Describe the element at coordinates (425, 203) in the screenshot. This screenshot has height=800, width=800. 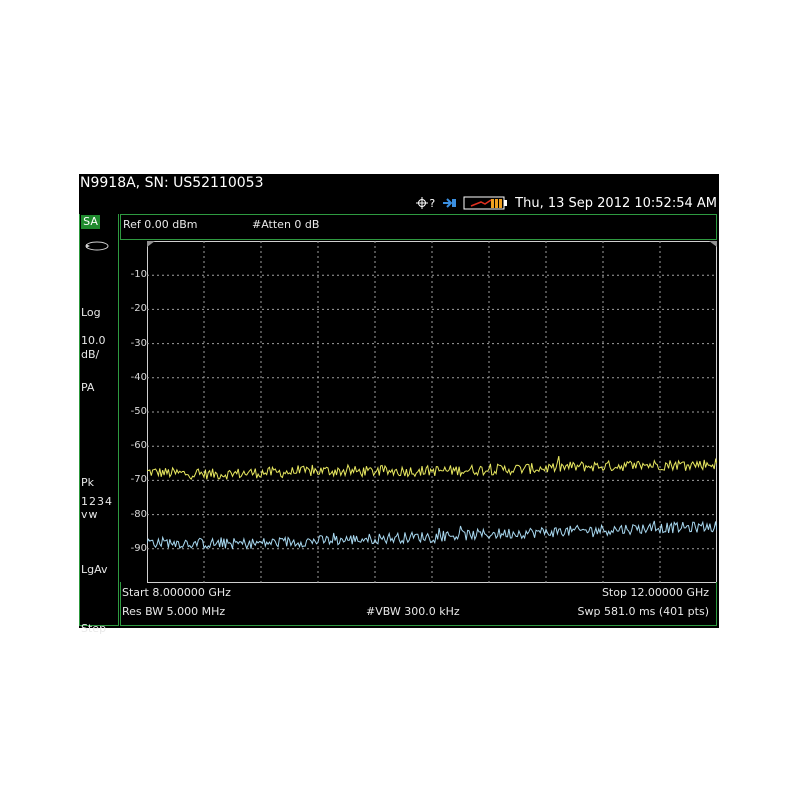
I see `gps-satellite-icon: ?` at that location.